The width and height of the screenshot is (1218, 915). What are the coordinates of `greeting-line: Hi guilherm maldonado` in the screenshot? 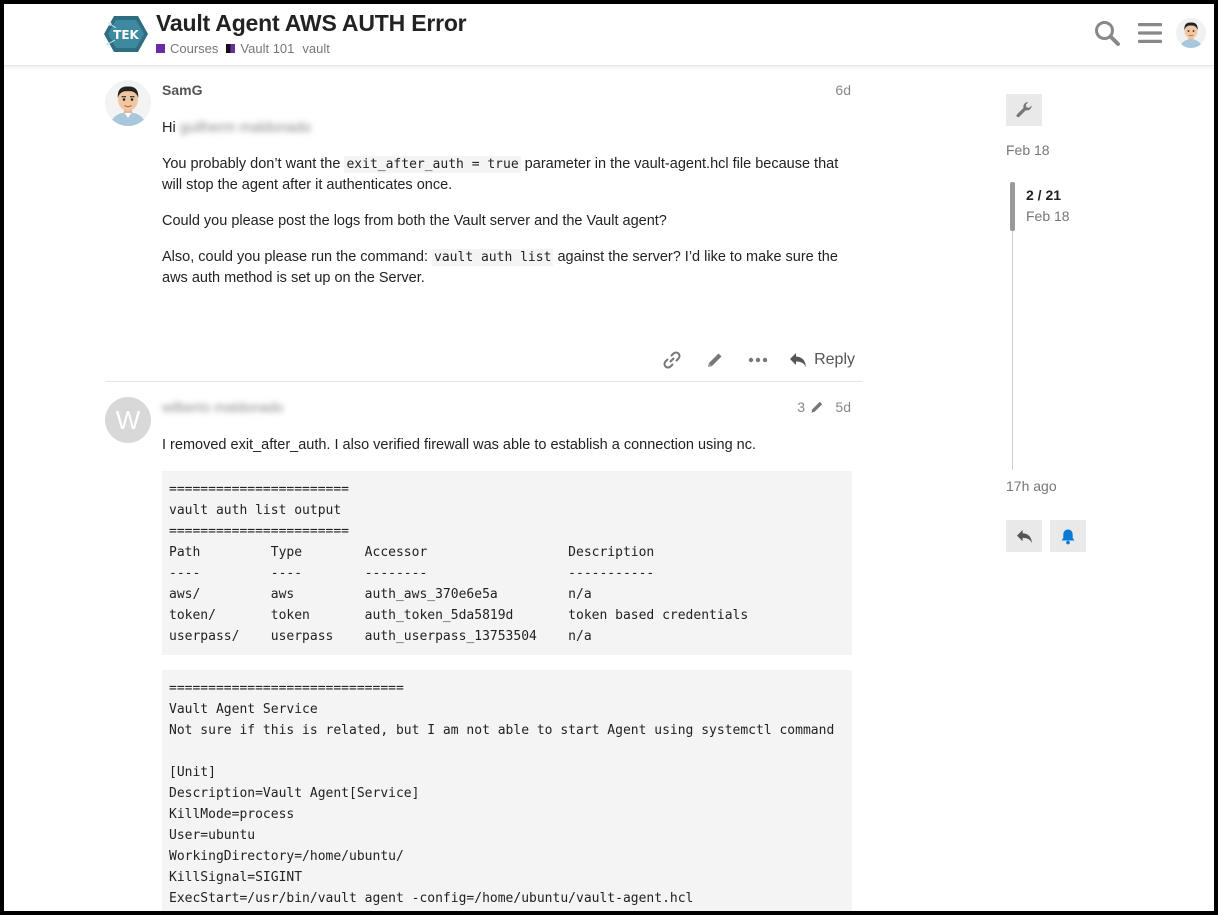 It's located at (237, 128).